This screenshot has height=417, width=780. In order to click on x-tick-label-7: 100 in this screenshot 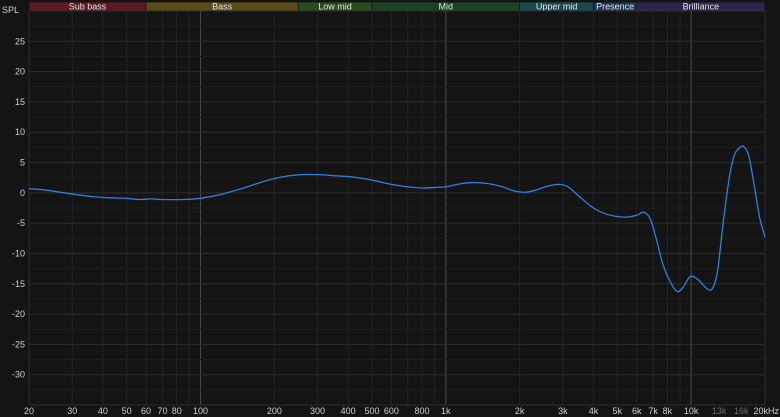, I will do `click(200, 411)`.